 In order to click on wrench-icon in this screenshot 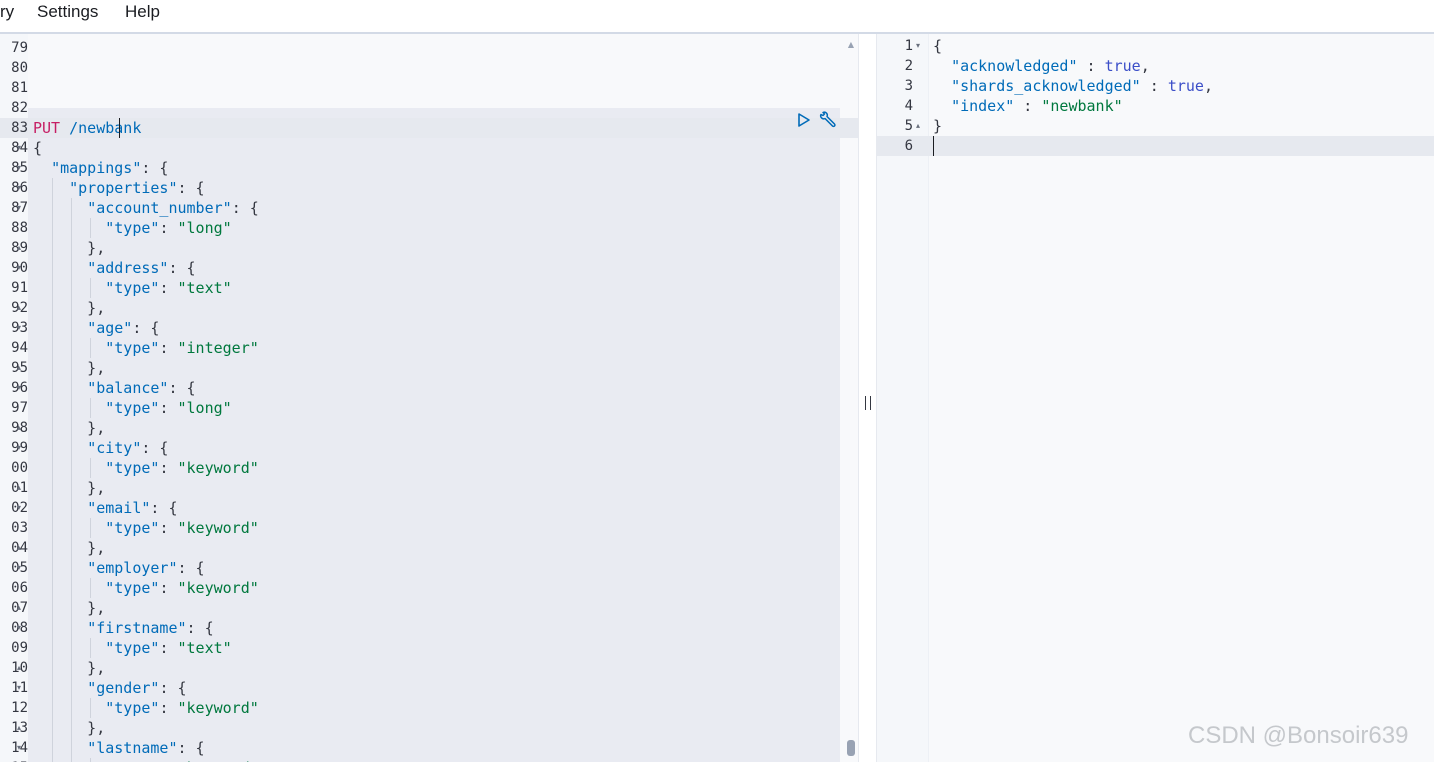, I will do `click(828, 120)`.